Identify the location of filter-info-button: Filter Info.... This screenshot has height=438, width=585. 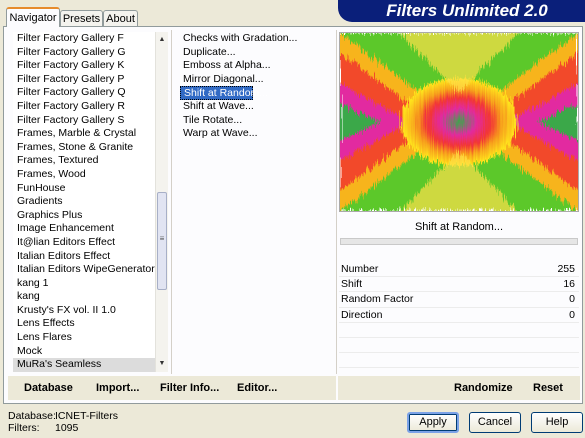
(189, 388).